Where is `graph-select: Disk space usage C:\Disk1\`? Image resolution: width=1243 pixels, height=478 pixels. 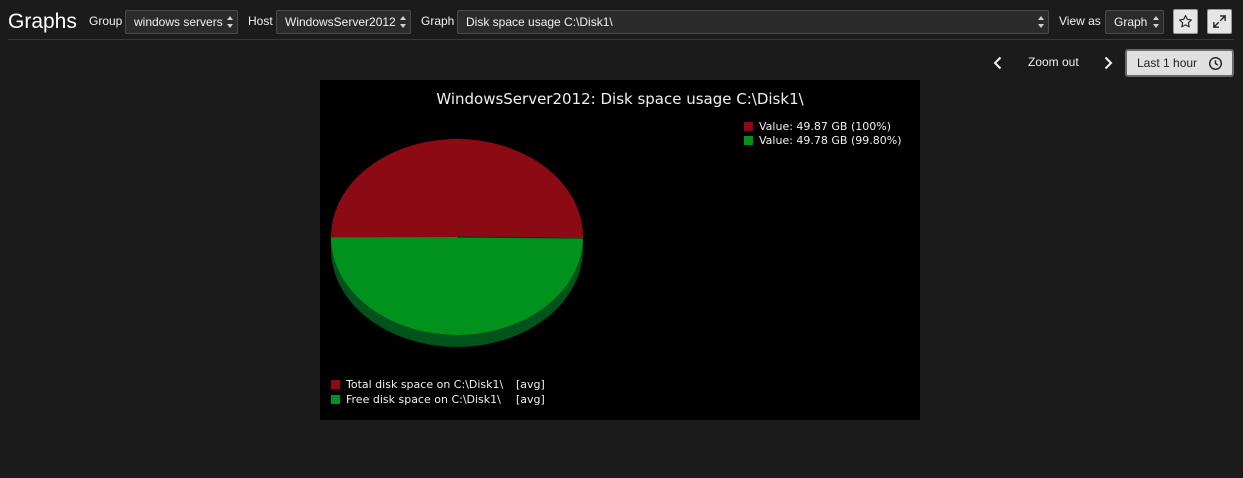
graph-select: Disk space usage C:\Disk1\ is located at coordinates (753, 22).